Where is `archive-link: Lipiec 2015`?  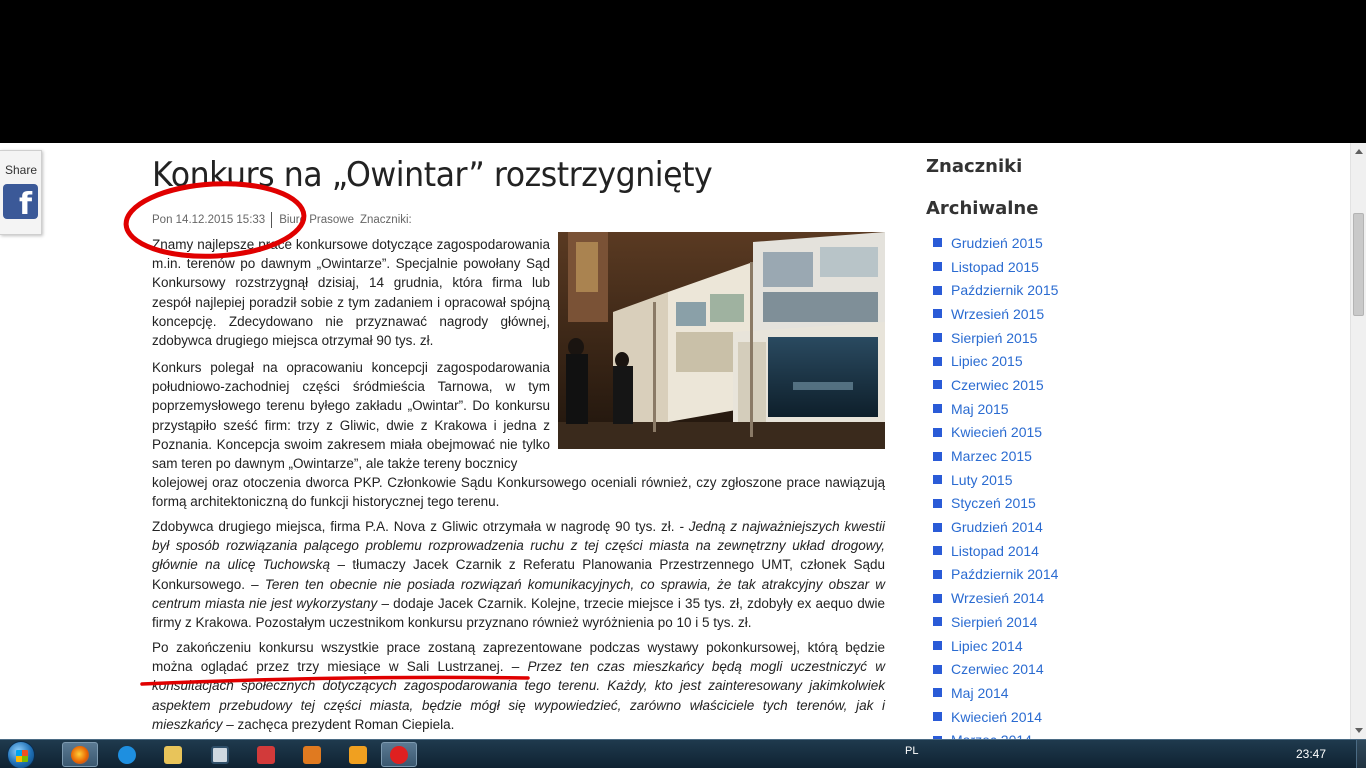 archive-link: Lipiec 2015 is located at coordinates (987, 361).